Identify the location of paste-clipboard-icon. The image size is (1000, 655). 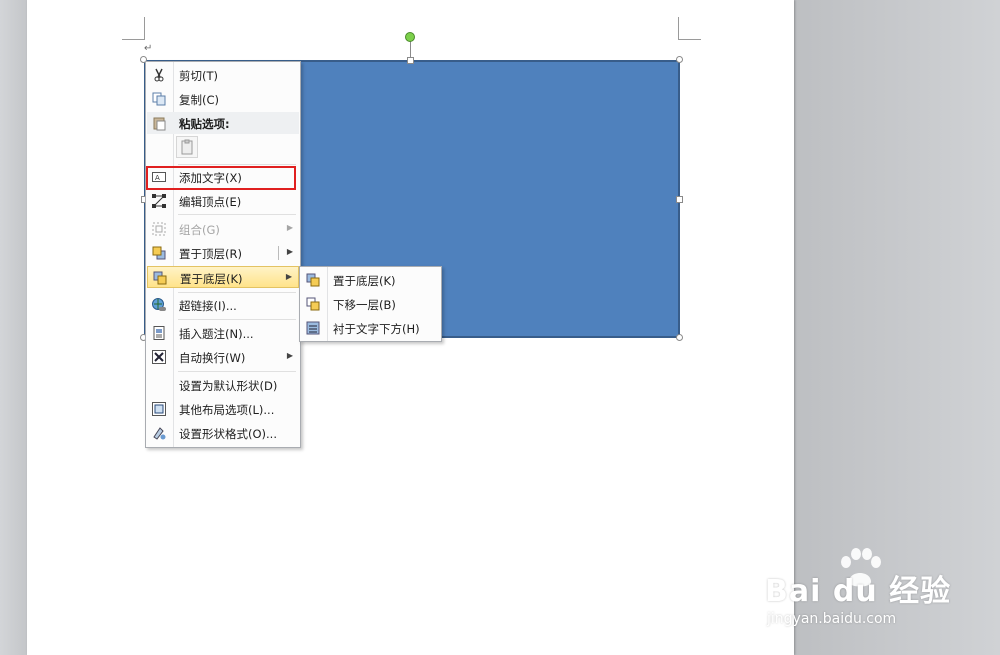
(187, 147).